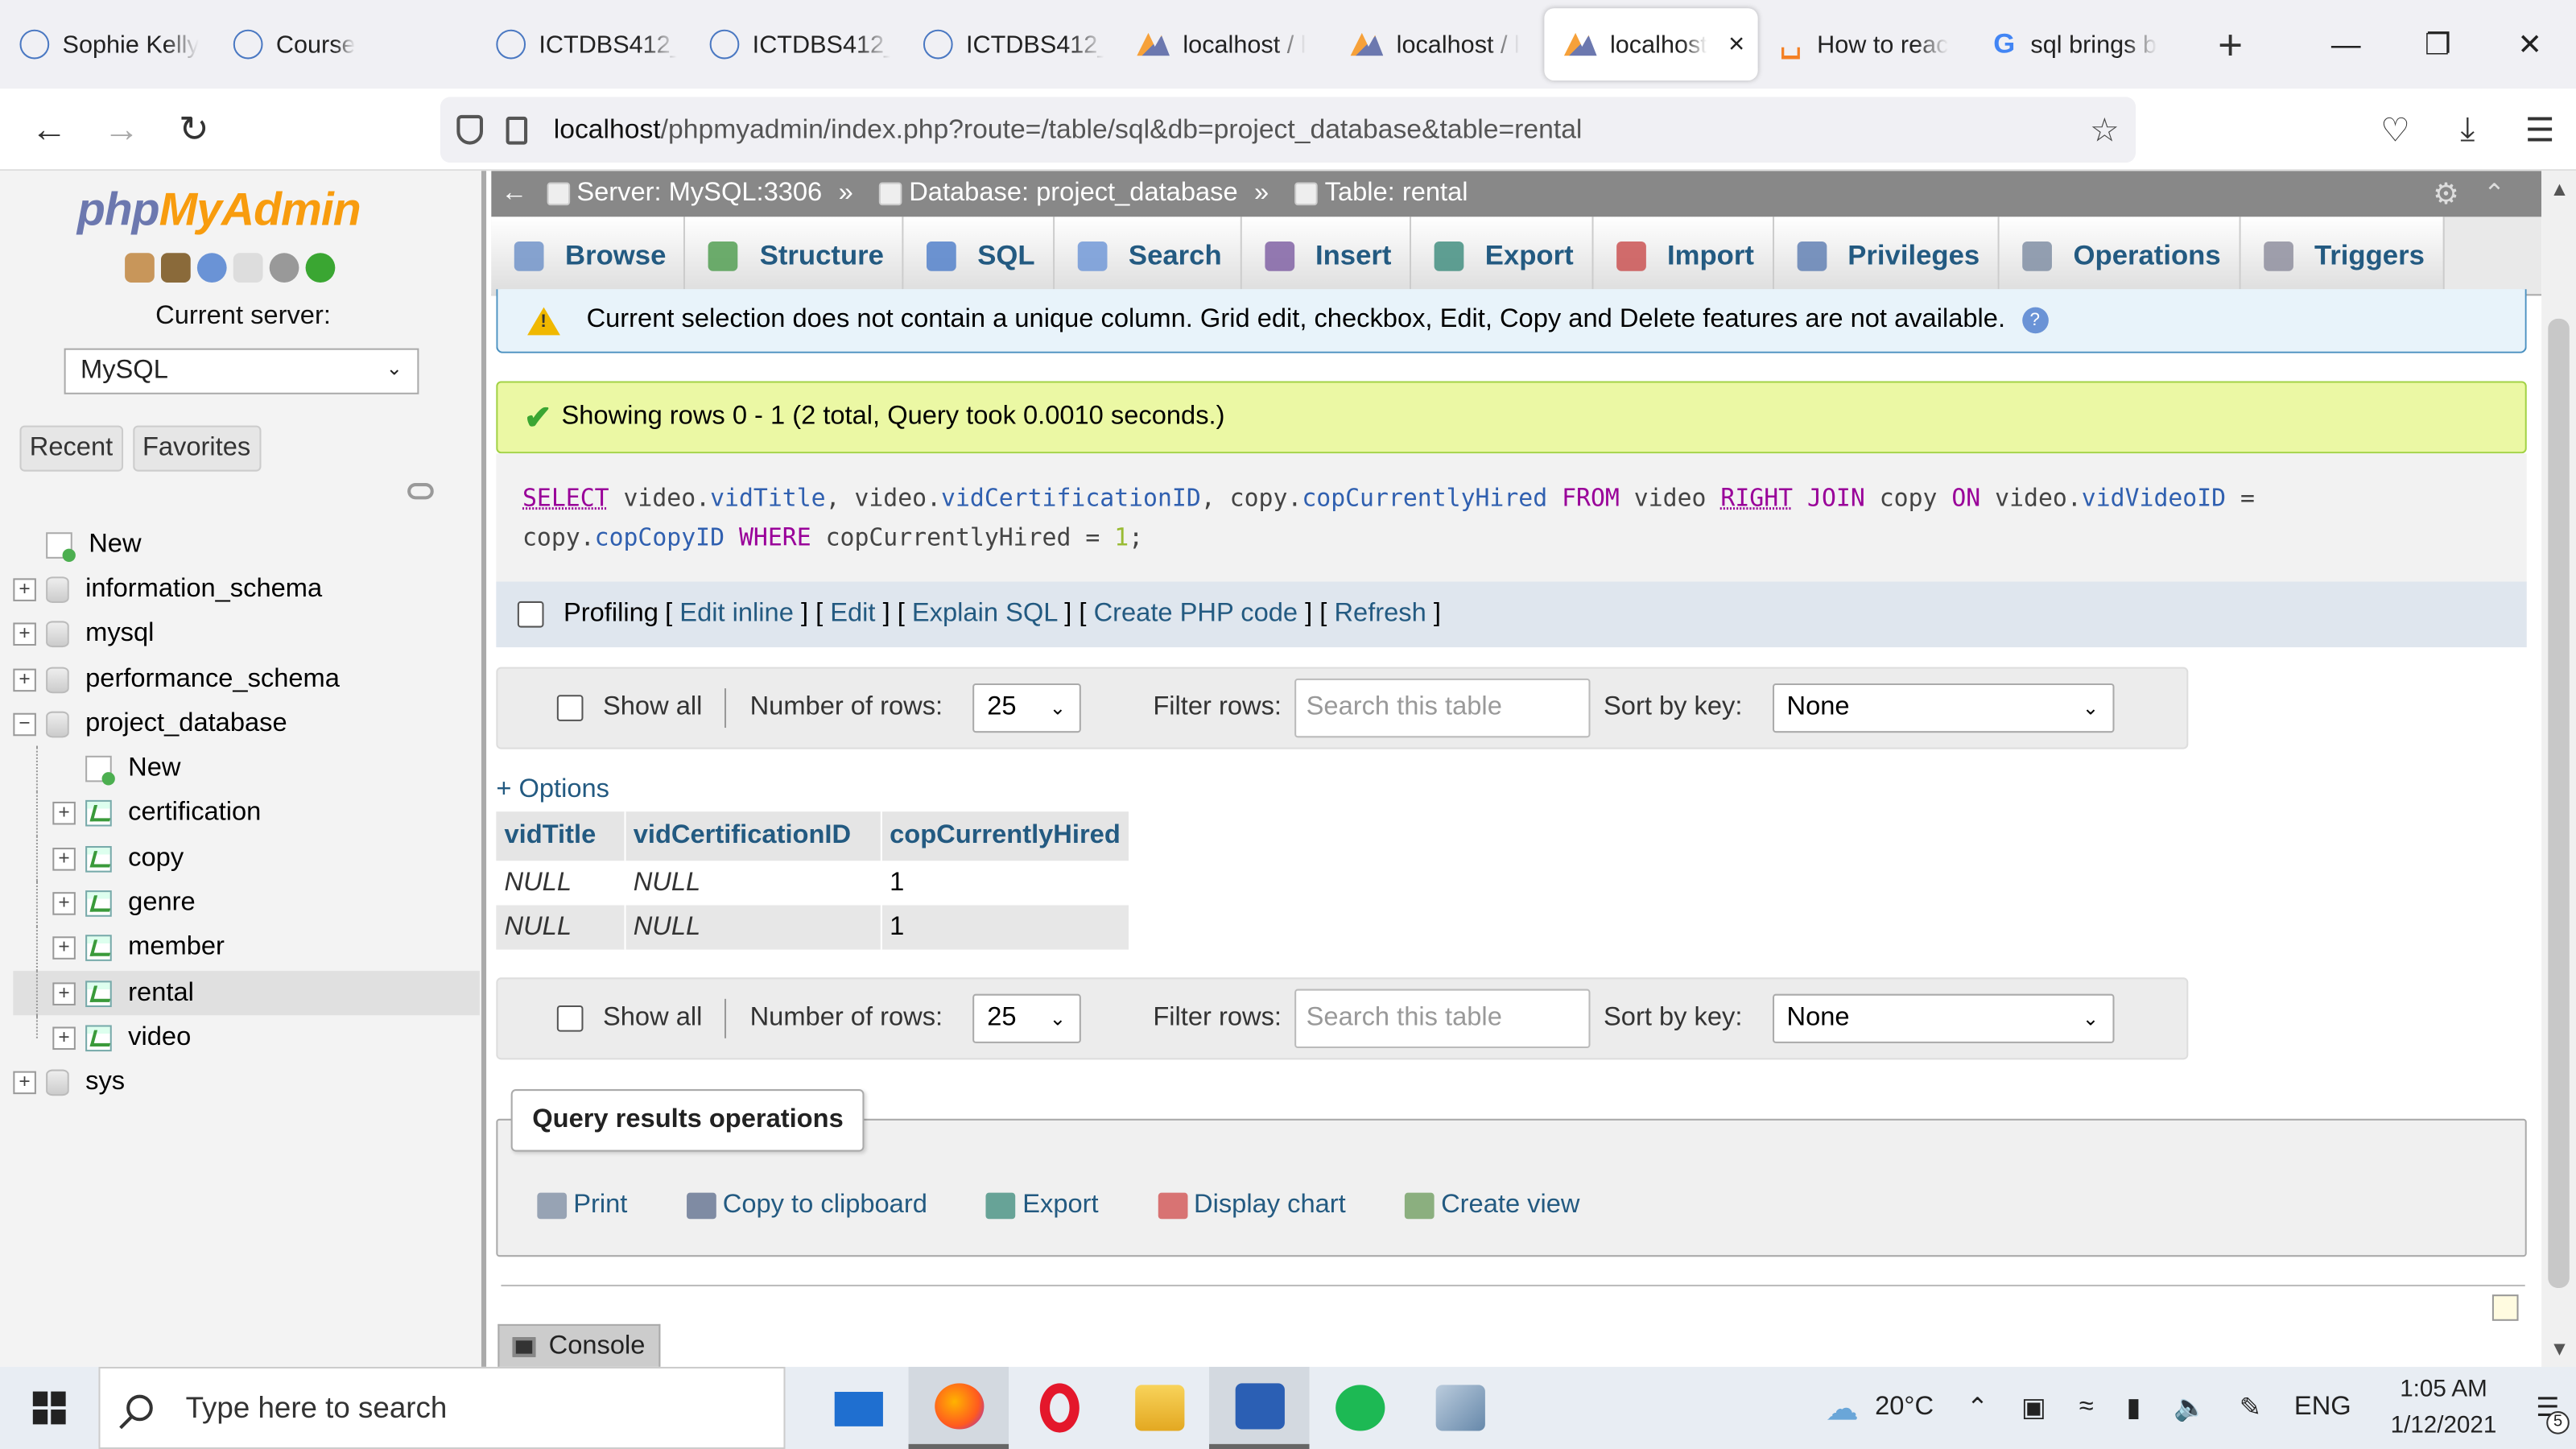 The height and width of the screenshot is (1449, 2576). I want to click on logout-icon, so click(175, 268).